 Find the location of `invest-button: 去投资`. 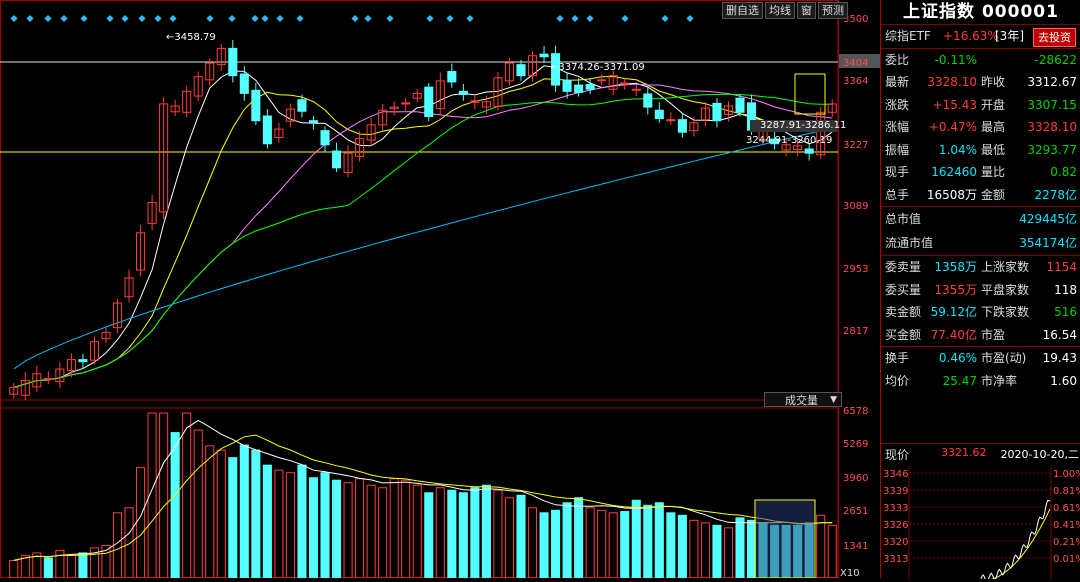

invest-button: 去投资 is located at coordinates (1054, 37).